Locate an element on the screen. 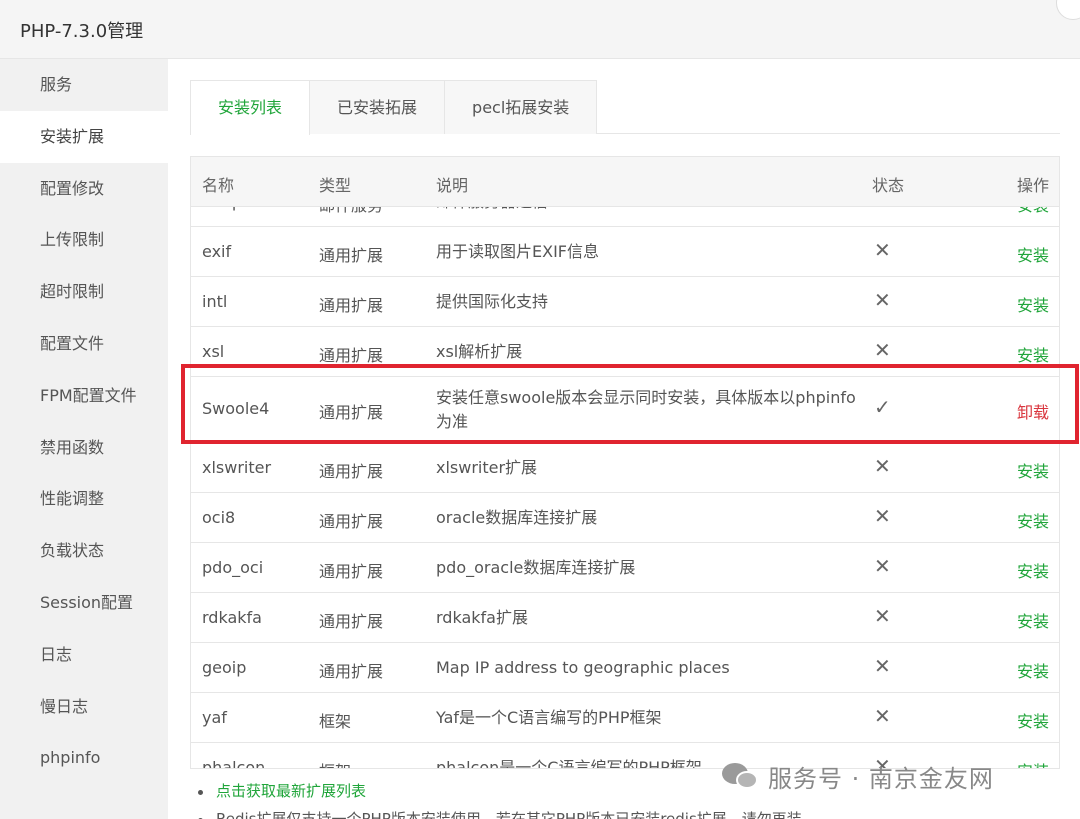 This screenshot has width=1080, height=819. watermark-text: 服务号 · 南京金友网 is located at coordinates (881, 778).